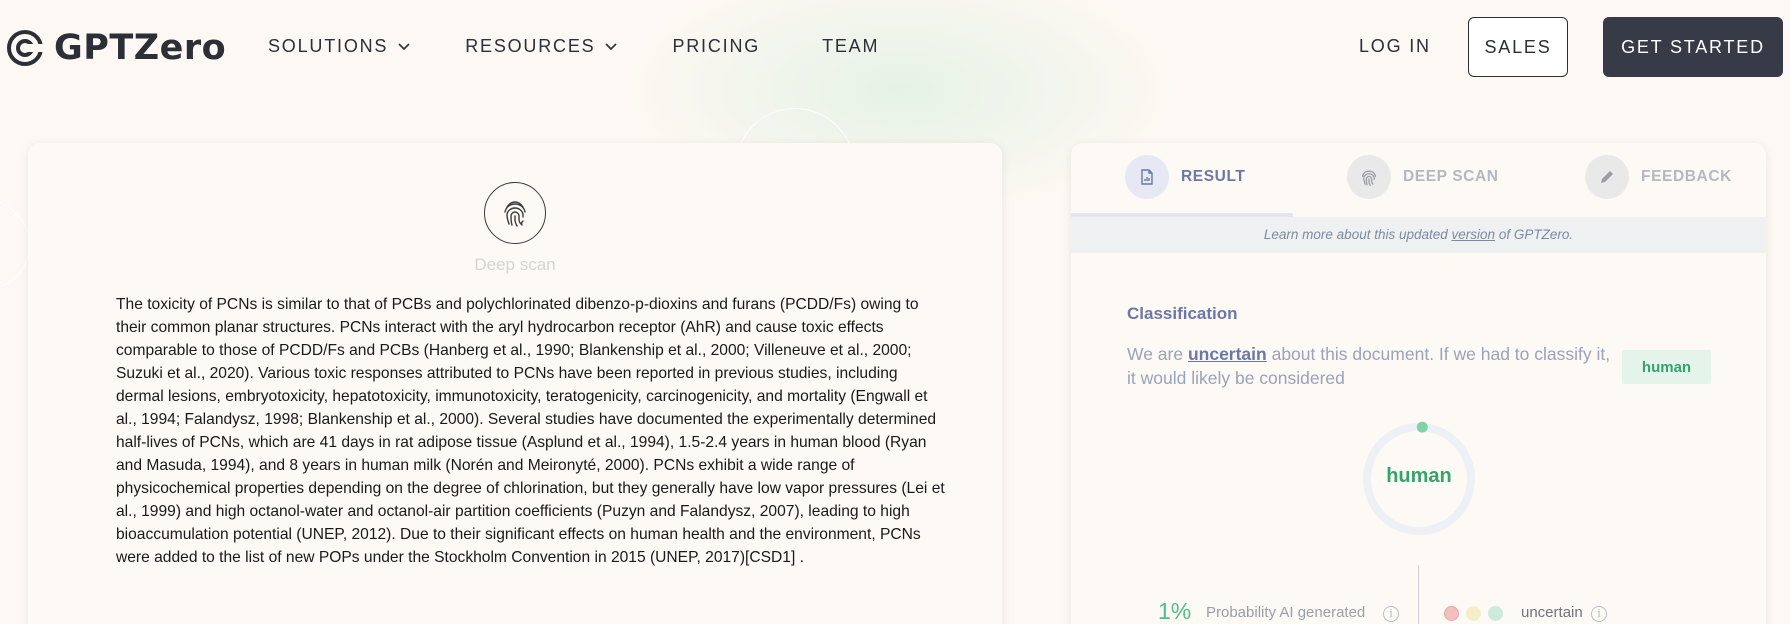 This screenshot has height=624, width=1790. Describe the element at coordinates (1451, 613) in the screenshot. I see `confidence-dot-red` at that location.